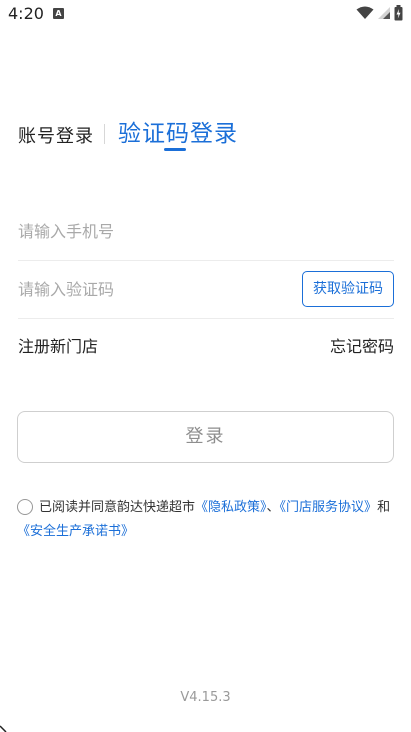  I want to click on status-icons, so click(379, 13).